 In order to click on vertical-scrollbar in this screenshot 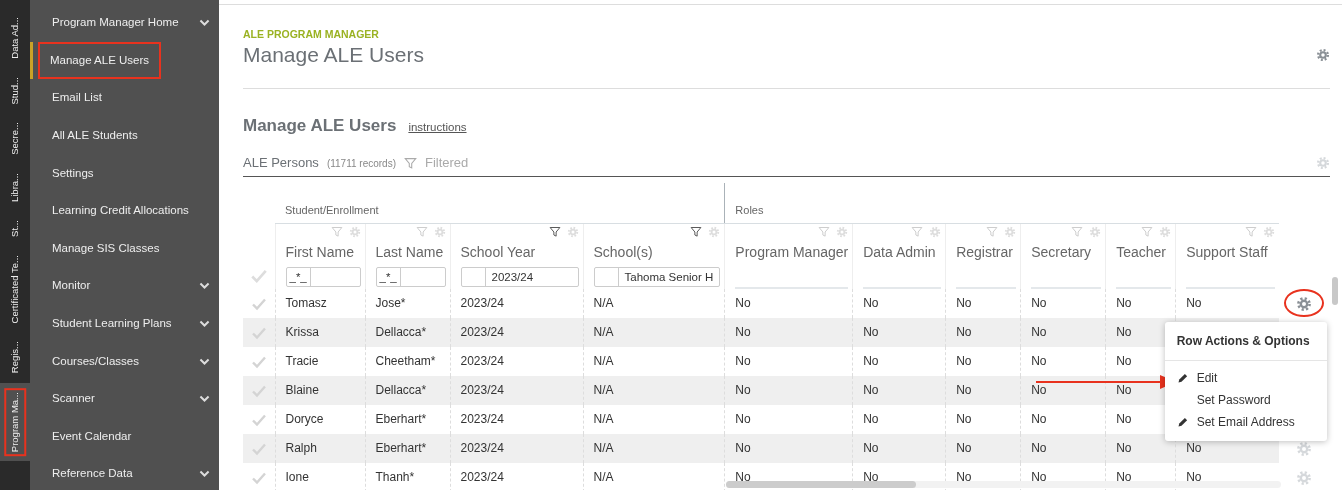, I will do `click(1335, 291)`.